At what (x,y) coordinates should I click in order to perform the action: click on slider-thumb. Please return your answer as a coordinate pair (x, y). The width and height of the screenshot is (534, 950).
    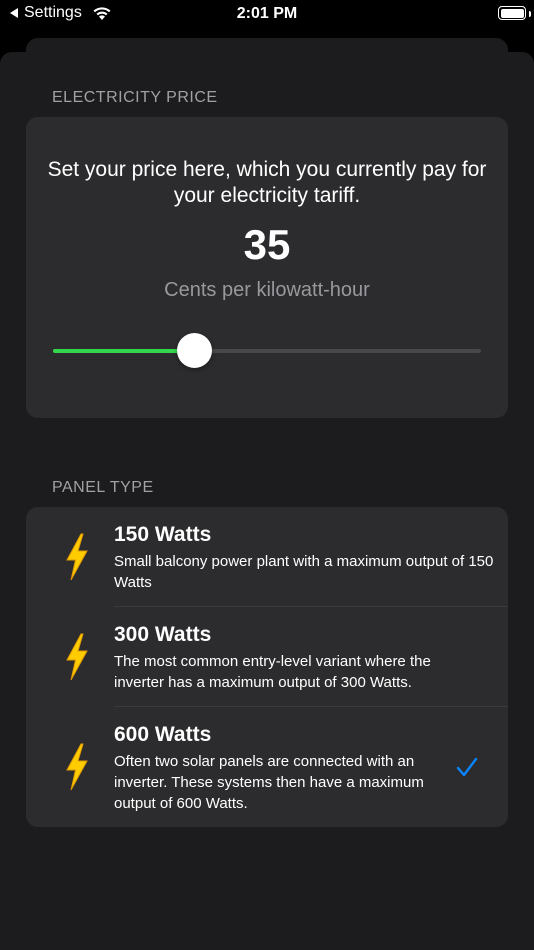
    Looking at the image, I should click on (195, 350).